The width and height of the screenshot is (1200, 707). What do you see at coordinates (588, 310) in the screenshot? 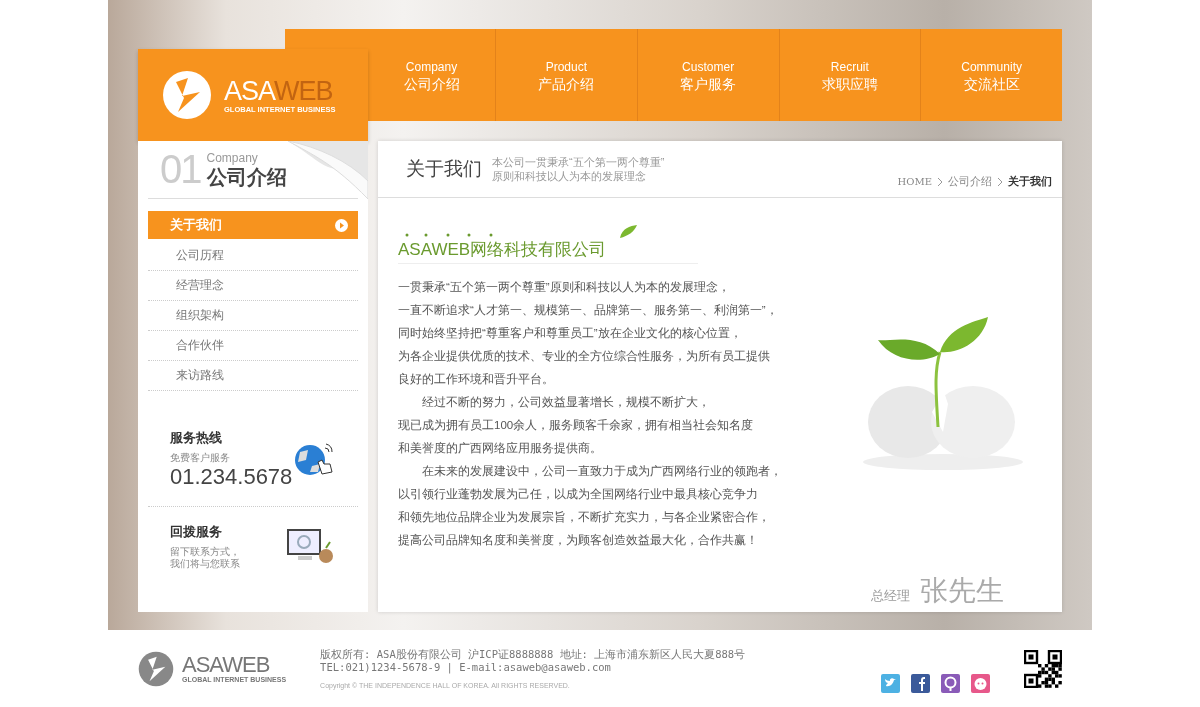
I see `body-text-line: 一直不断追求“人才第一、规模第一、品牌第一、服务第一、利润第一”，` at bounding box center [588, 310].